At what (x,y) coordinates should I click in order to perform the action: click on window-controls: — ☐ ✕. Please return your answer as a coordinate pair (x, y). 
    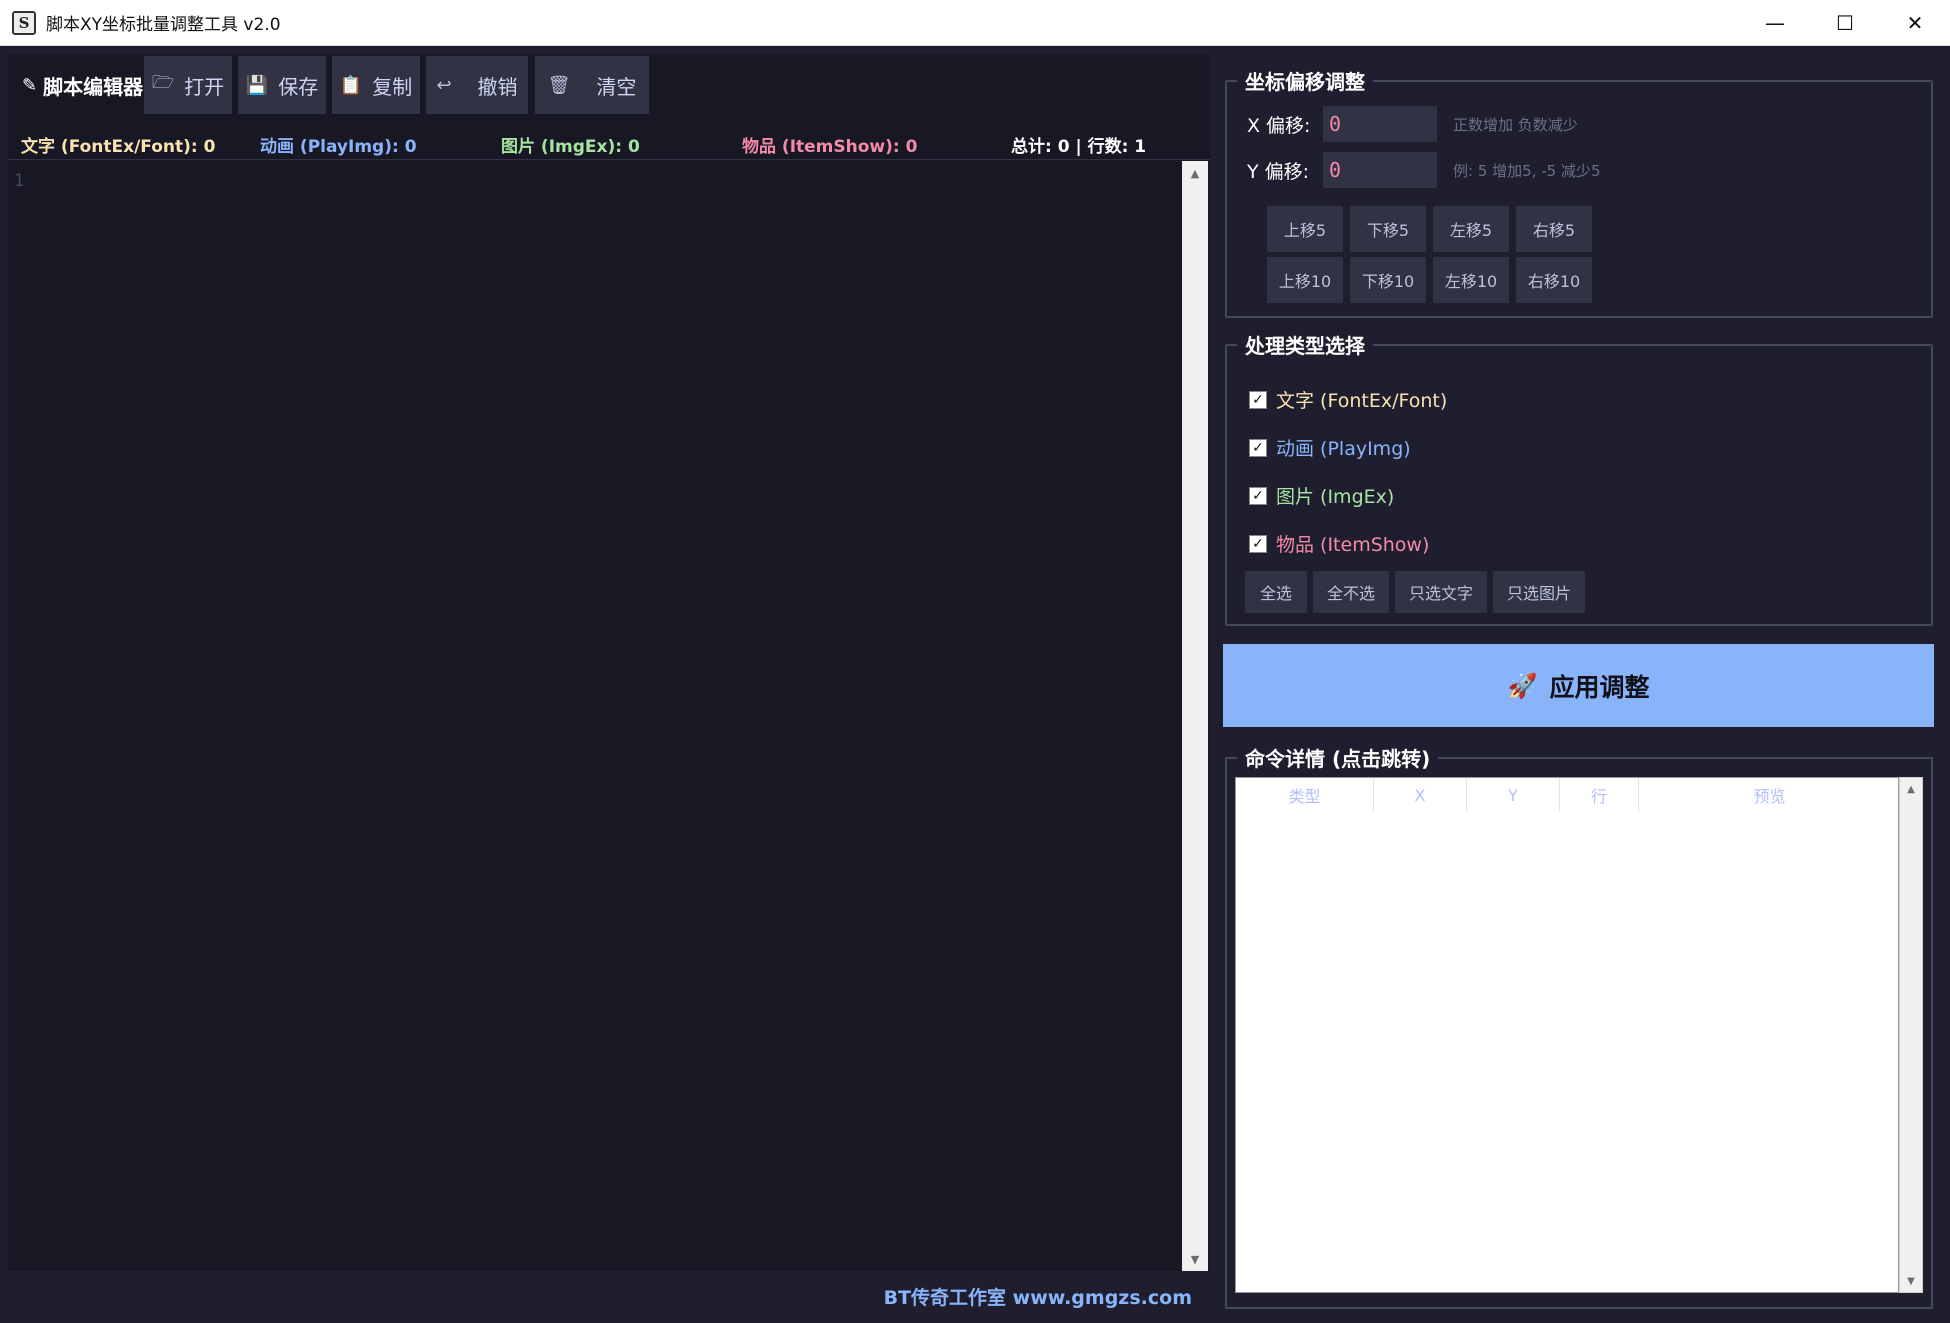
    Looking at the image, I should click on (1845, 23).